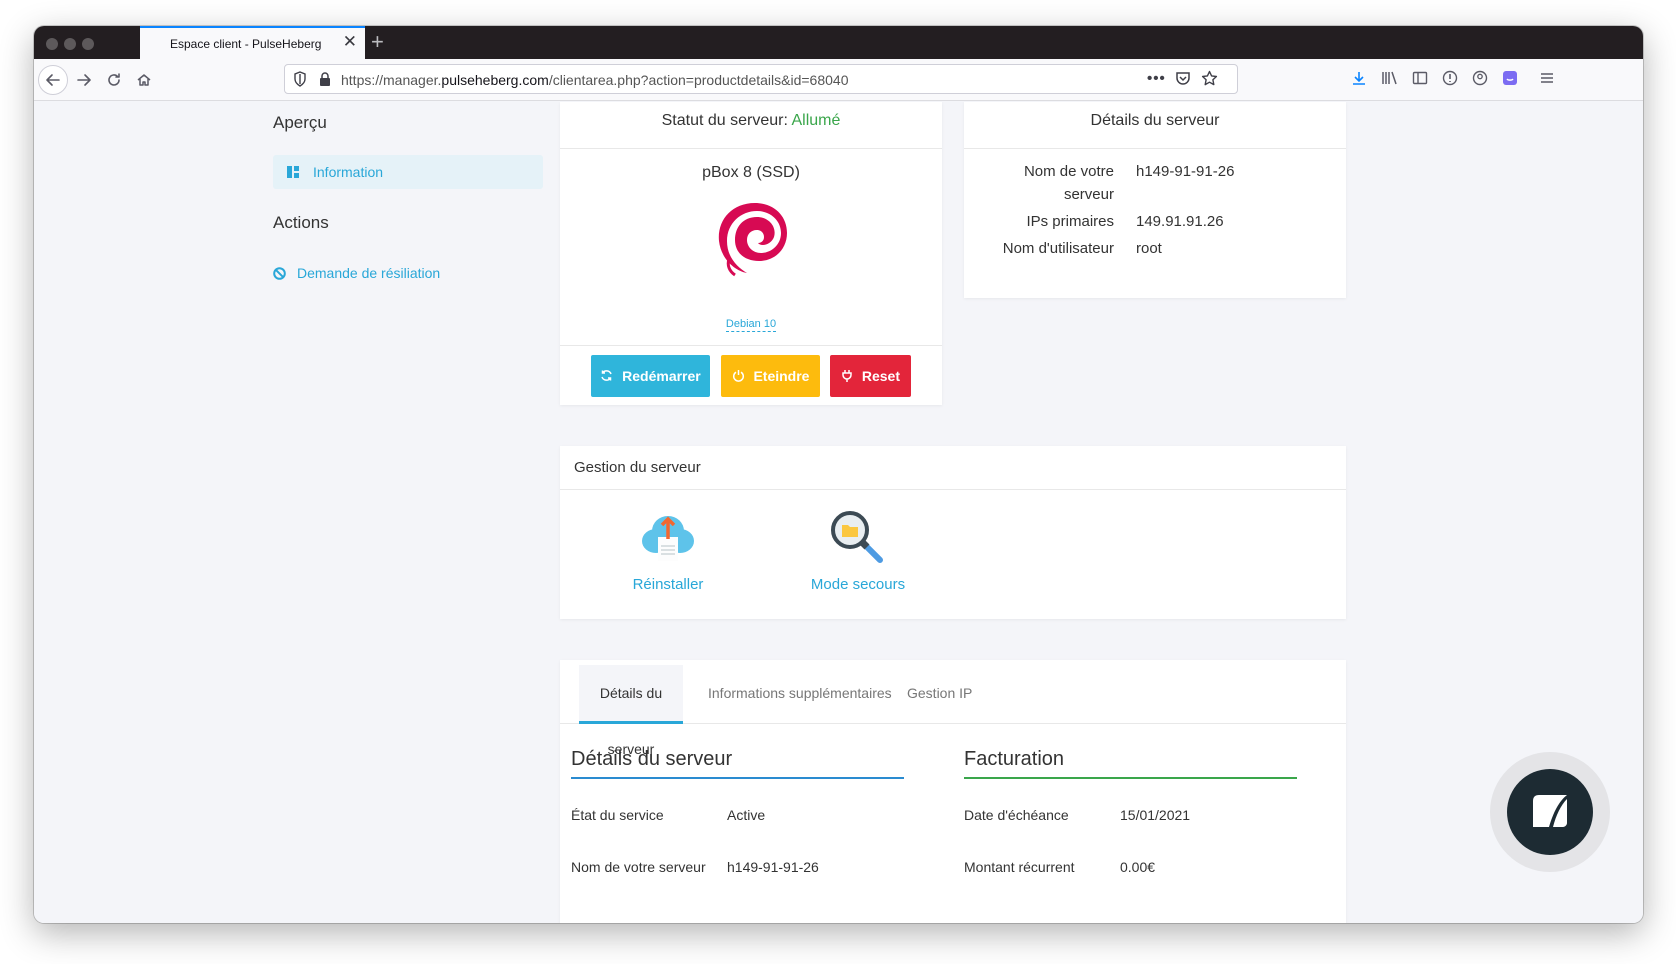 This screenshot has width=1676, height=964. What do you see at coordinates (617, 815) in the screenshot?
I see `service-status-label: État du service` at bounding box center [617, 815].